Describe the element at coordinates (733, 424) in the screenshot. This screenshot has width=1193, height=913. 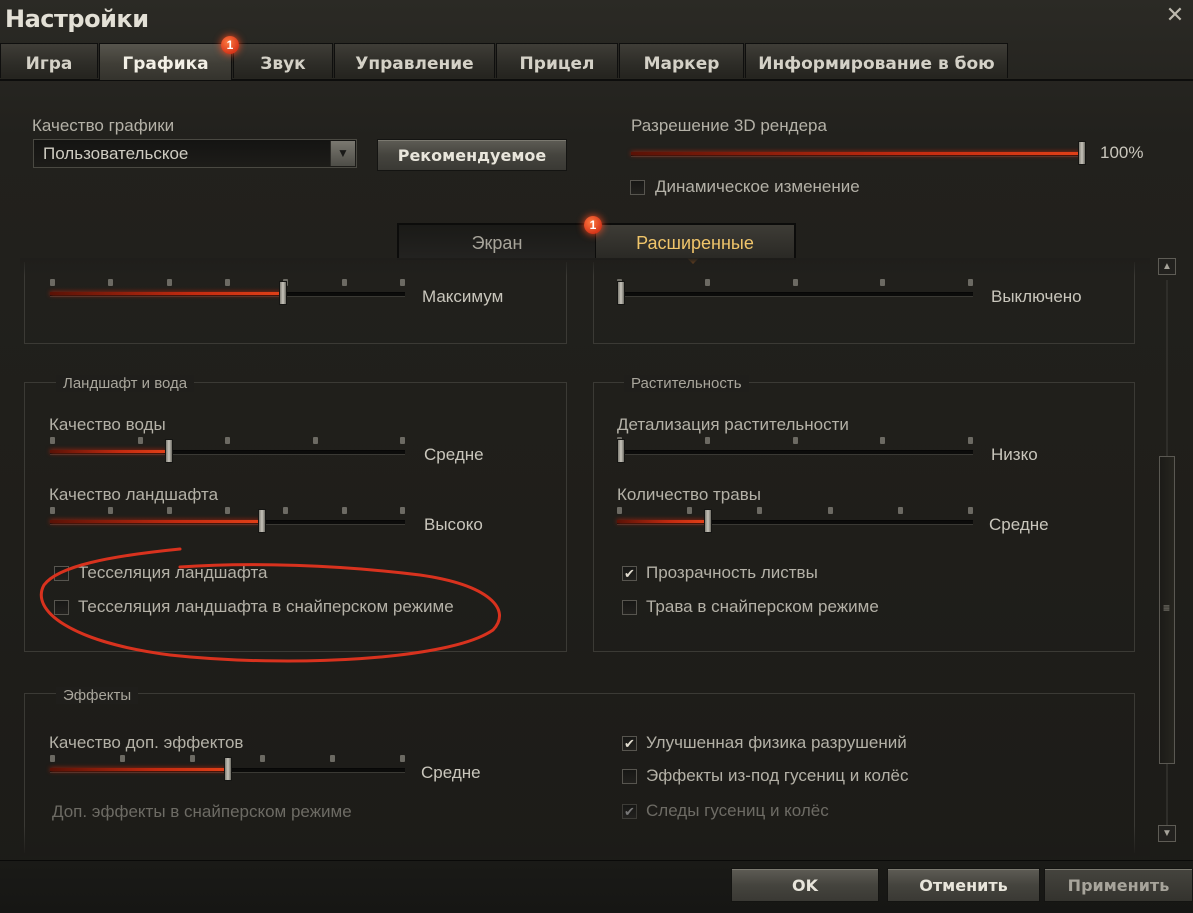
I see `vegetation-detail-label: Детализация растительности` at that location.